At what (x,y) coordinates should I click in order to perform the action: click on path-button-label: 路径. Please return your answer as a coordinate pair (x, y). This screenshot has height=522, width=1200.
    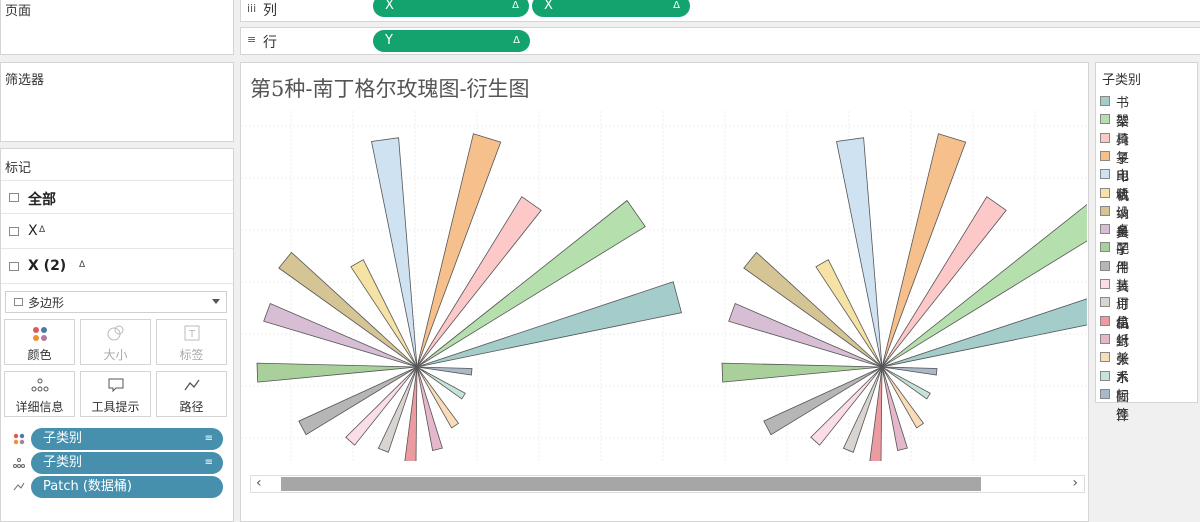
    Looking at the image, I should click on (191, 407).